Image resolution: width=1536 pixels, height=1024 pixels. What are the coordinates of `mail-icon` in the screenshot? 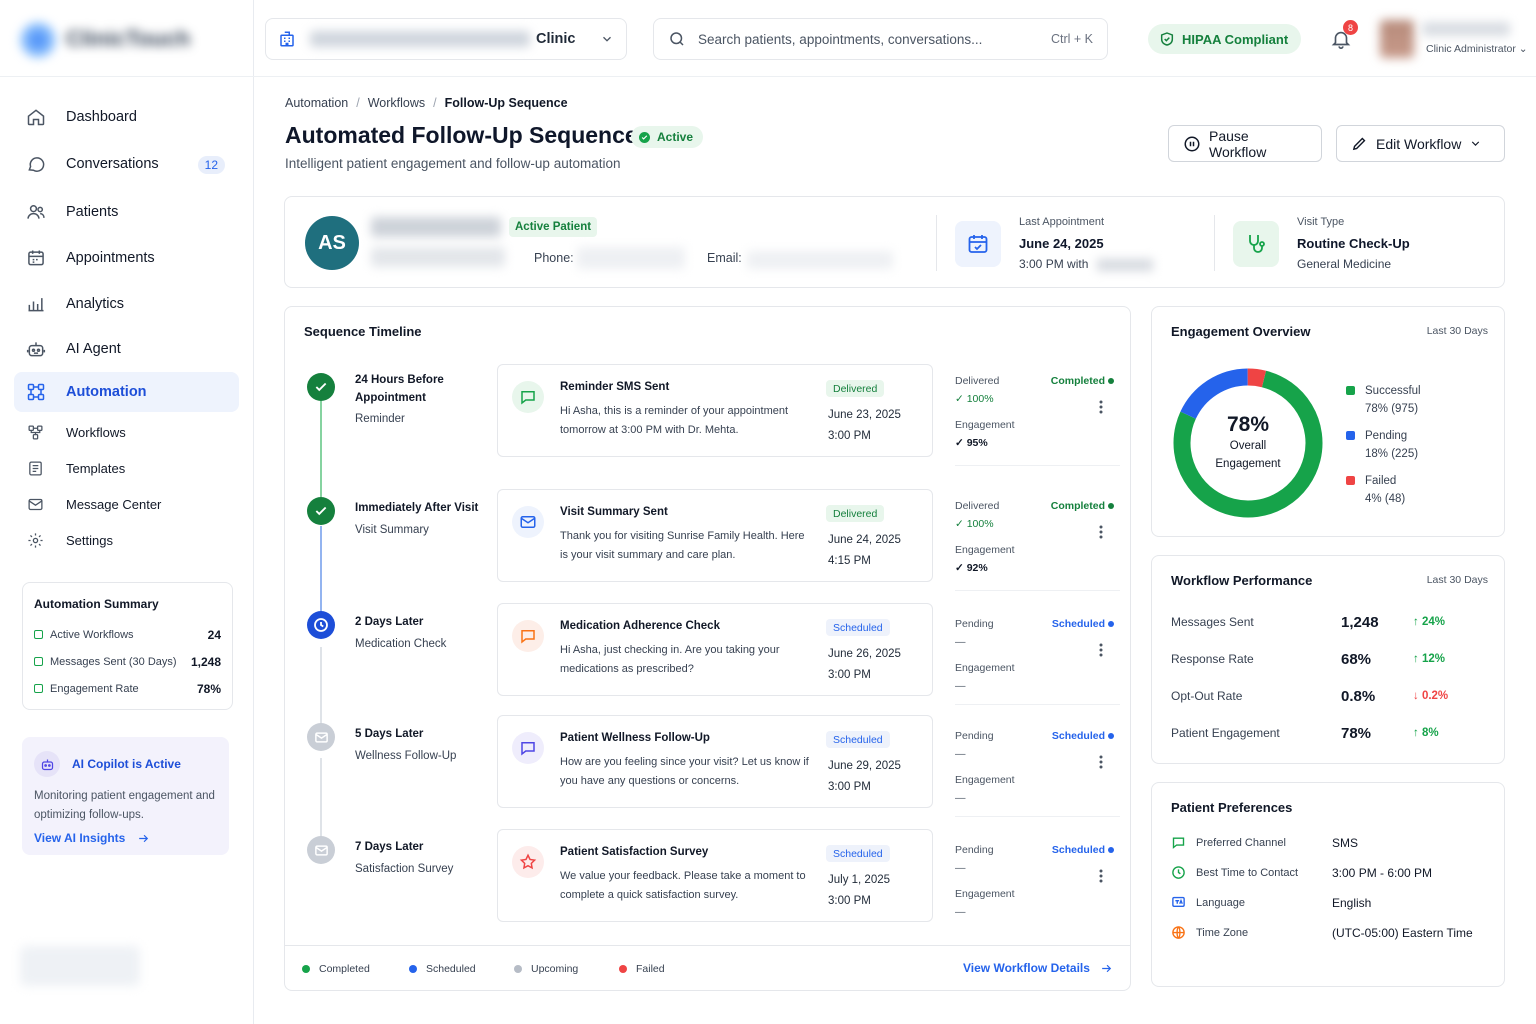 It's located at (35, 504).